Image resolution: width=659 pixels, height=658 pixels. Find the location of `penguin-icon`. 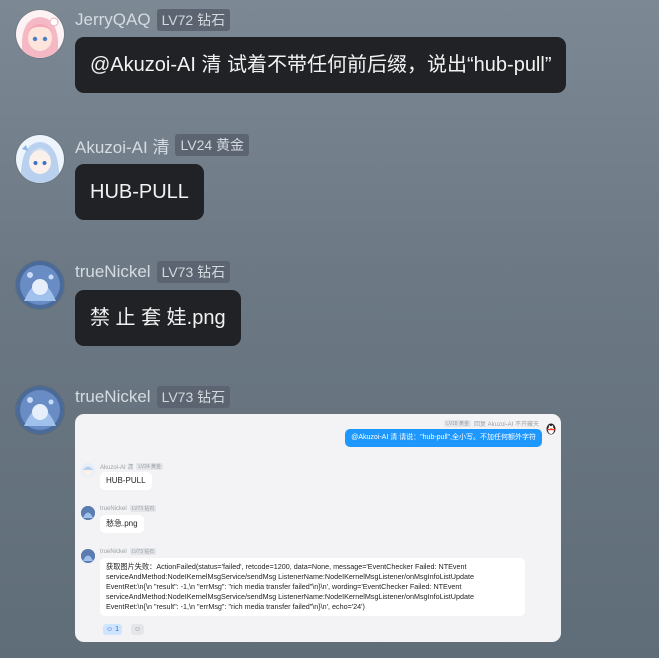

penguin-icon is located at coordinates (551, 428).